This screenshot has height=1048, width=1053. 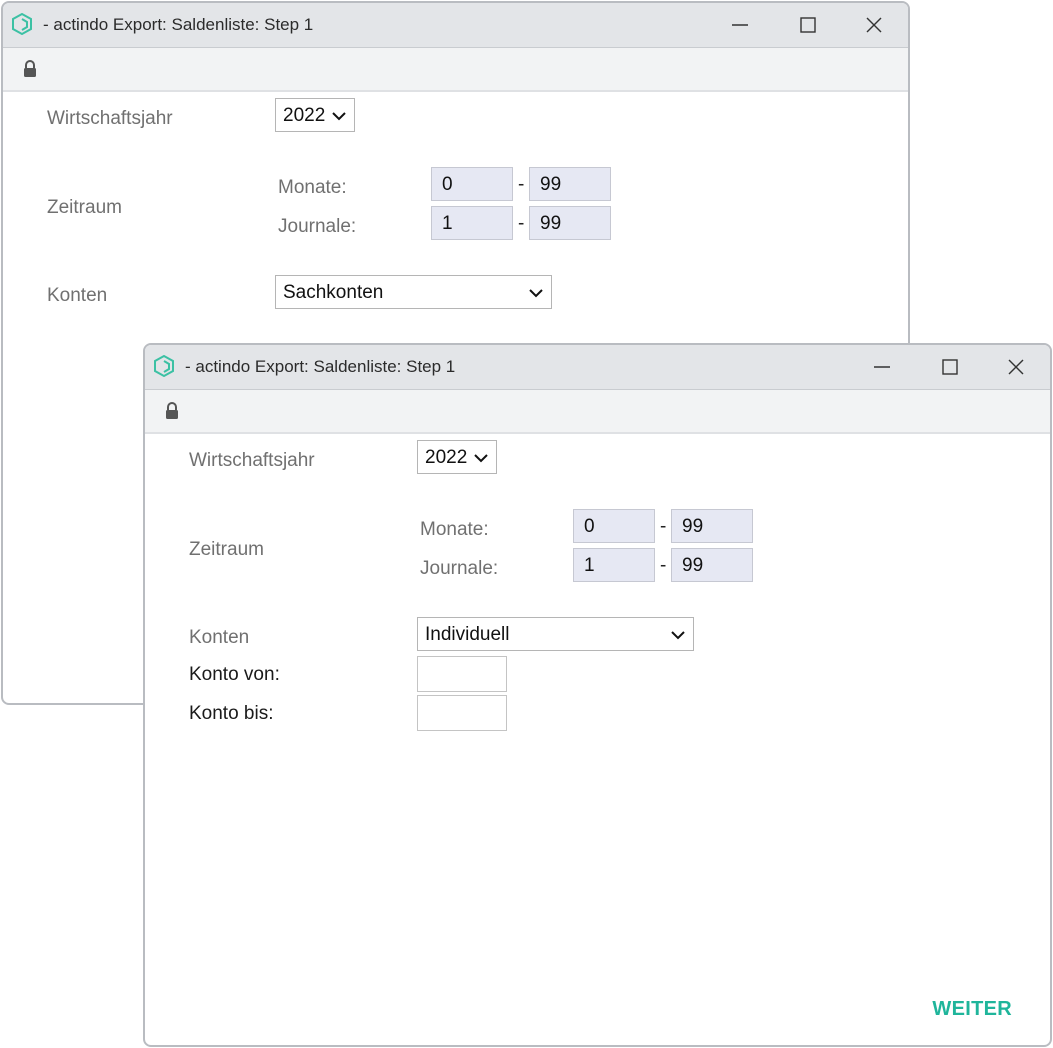 I want to click on konten-value: Sachkonten, so click(x=333, y=292).